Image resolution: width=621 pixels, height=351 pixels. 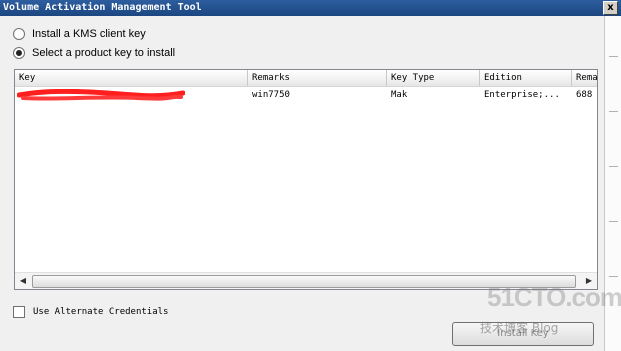 I want to click on column-header-remaining: Rema, so click(x=584, y=78).